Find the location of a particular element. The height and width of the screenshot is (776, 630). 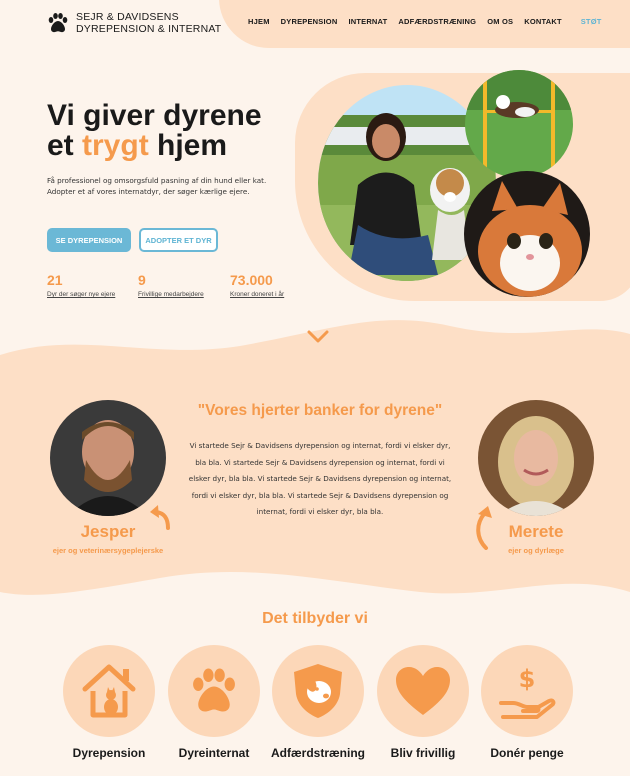

service-dyreinternat: Dyreinternat is located at coordinates (214, 702).